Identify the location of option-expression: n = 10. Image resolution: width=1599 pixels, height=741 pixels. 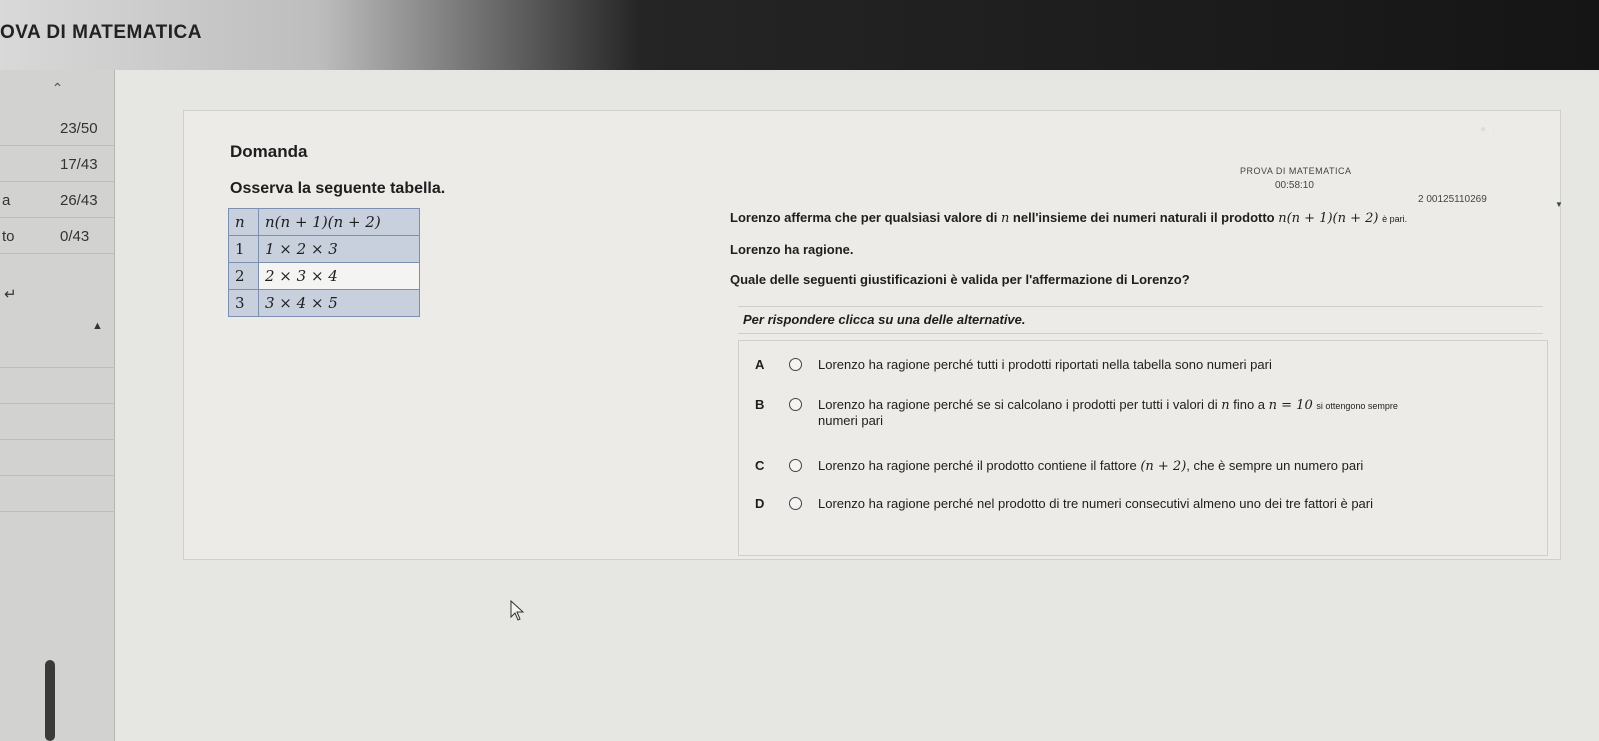
(1290, 405).